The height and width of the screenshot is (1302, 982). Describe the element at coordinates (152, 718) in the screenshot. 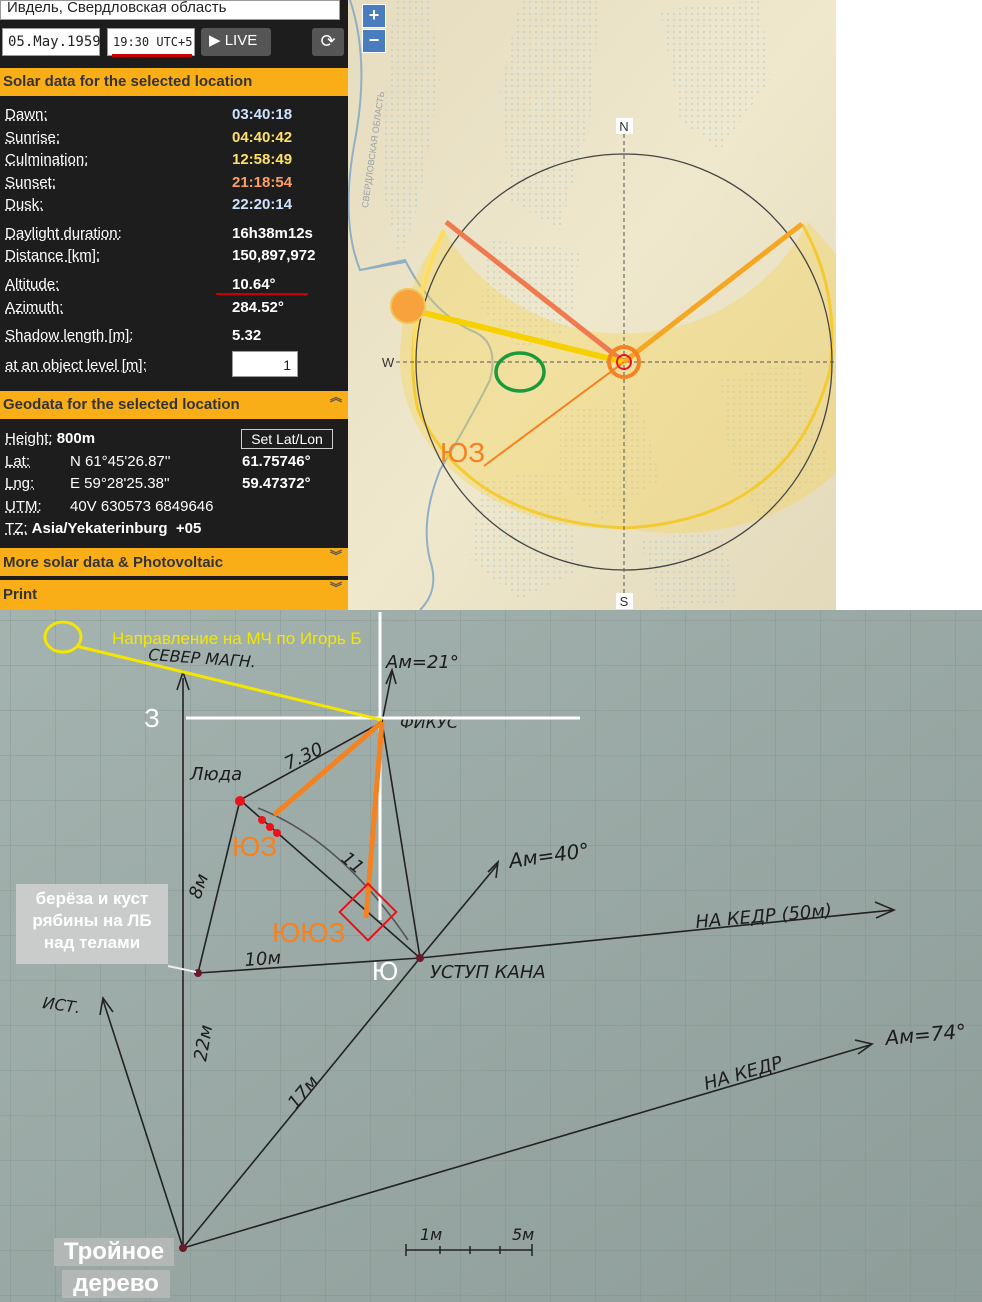

I see `west-label: З` at that location.